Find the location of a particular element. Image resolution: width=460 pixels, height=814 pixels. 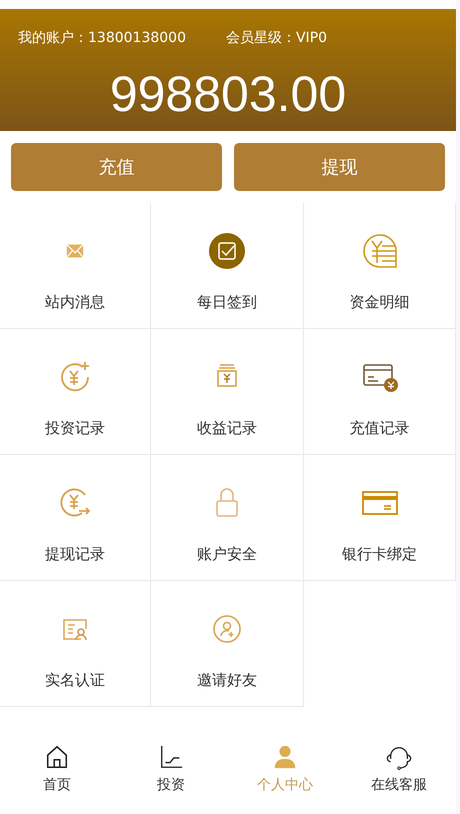

menu-item: 充值记录 is located at coordinates (380, 392).